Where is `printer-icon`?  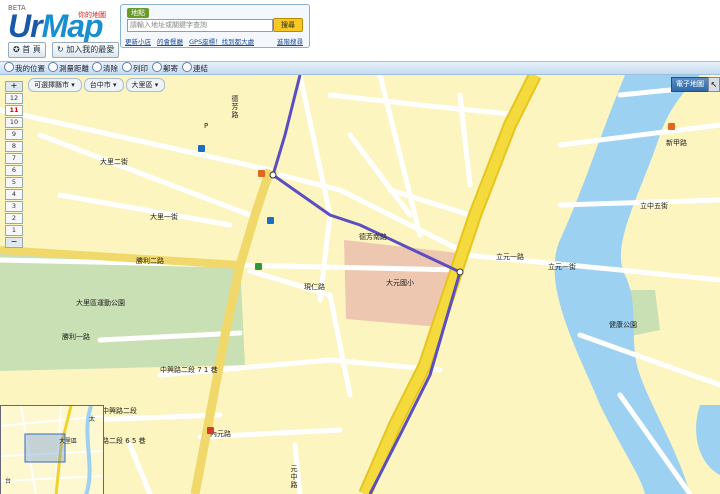 printer-icon is located at coordinates (127, 67).